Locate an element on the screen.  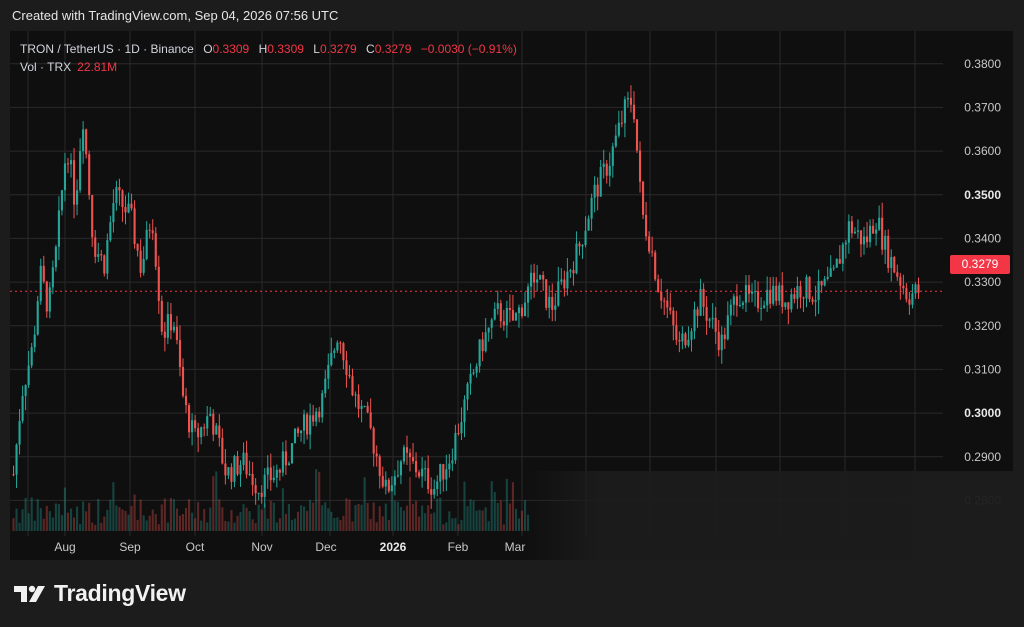
y-axis-tick-label: 0.3500 is located at coordinates (982, 195).